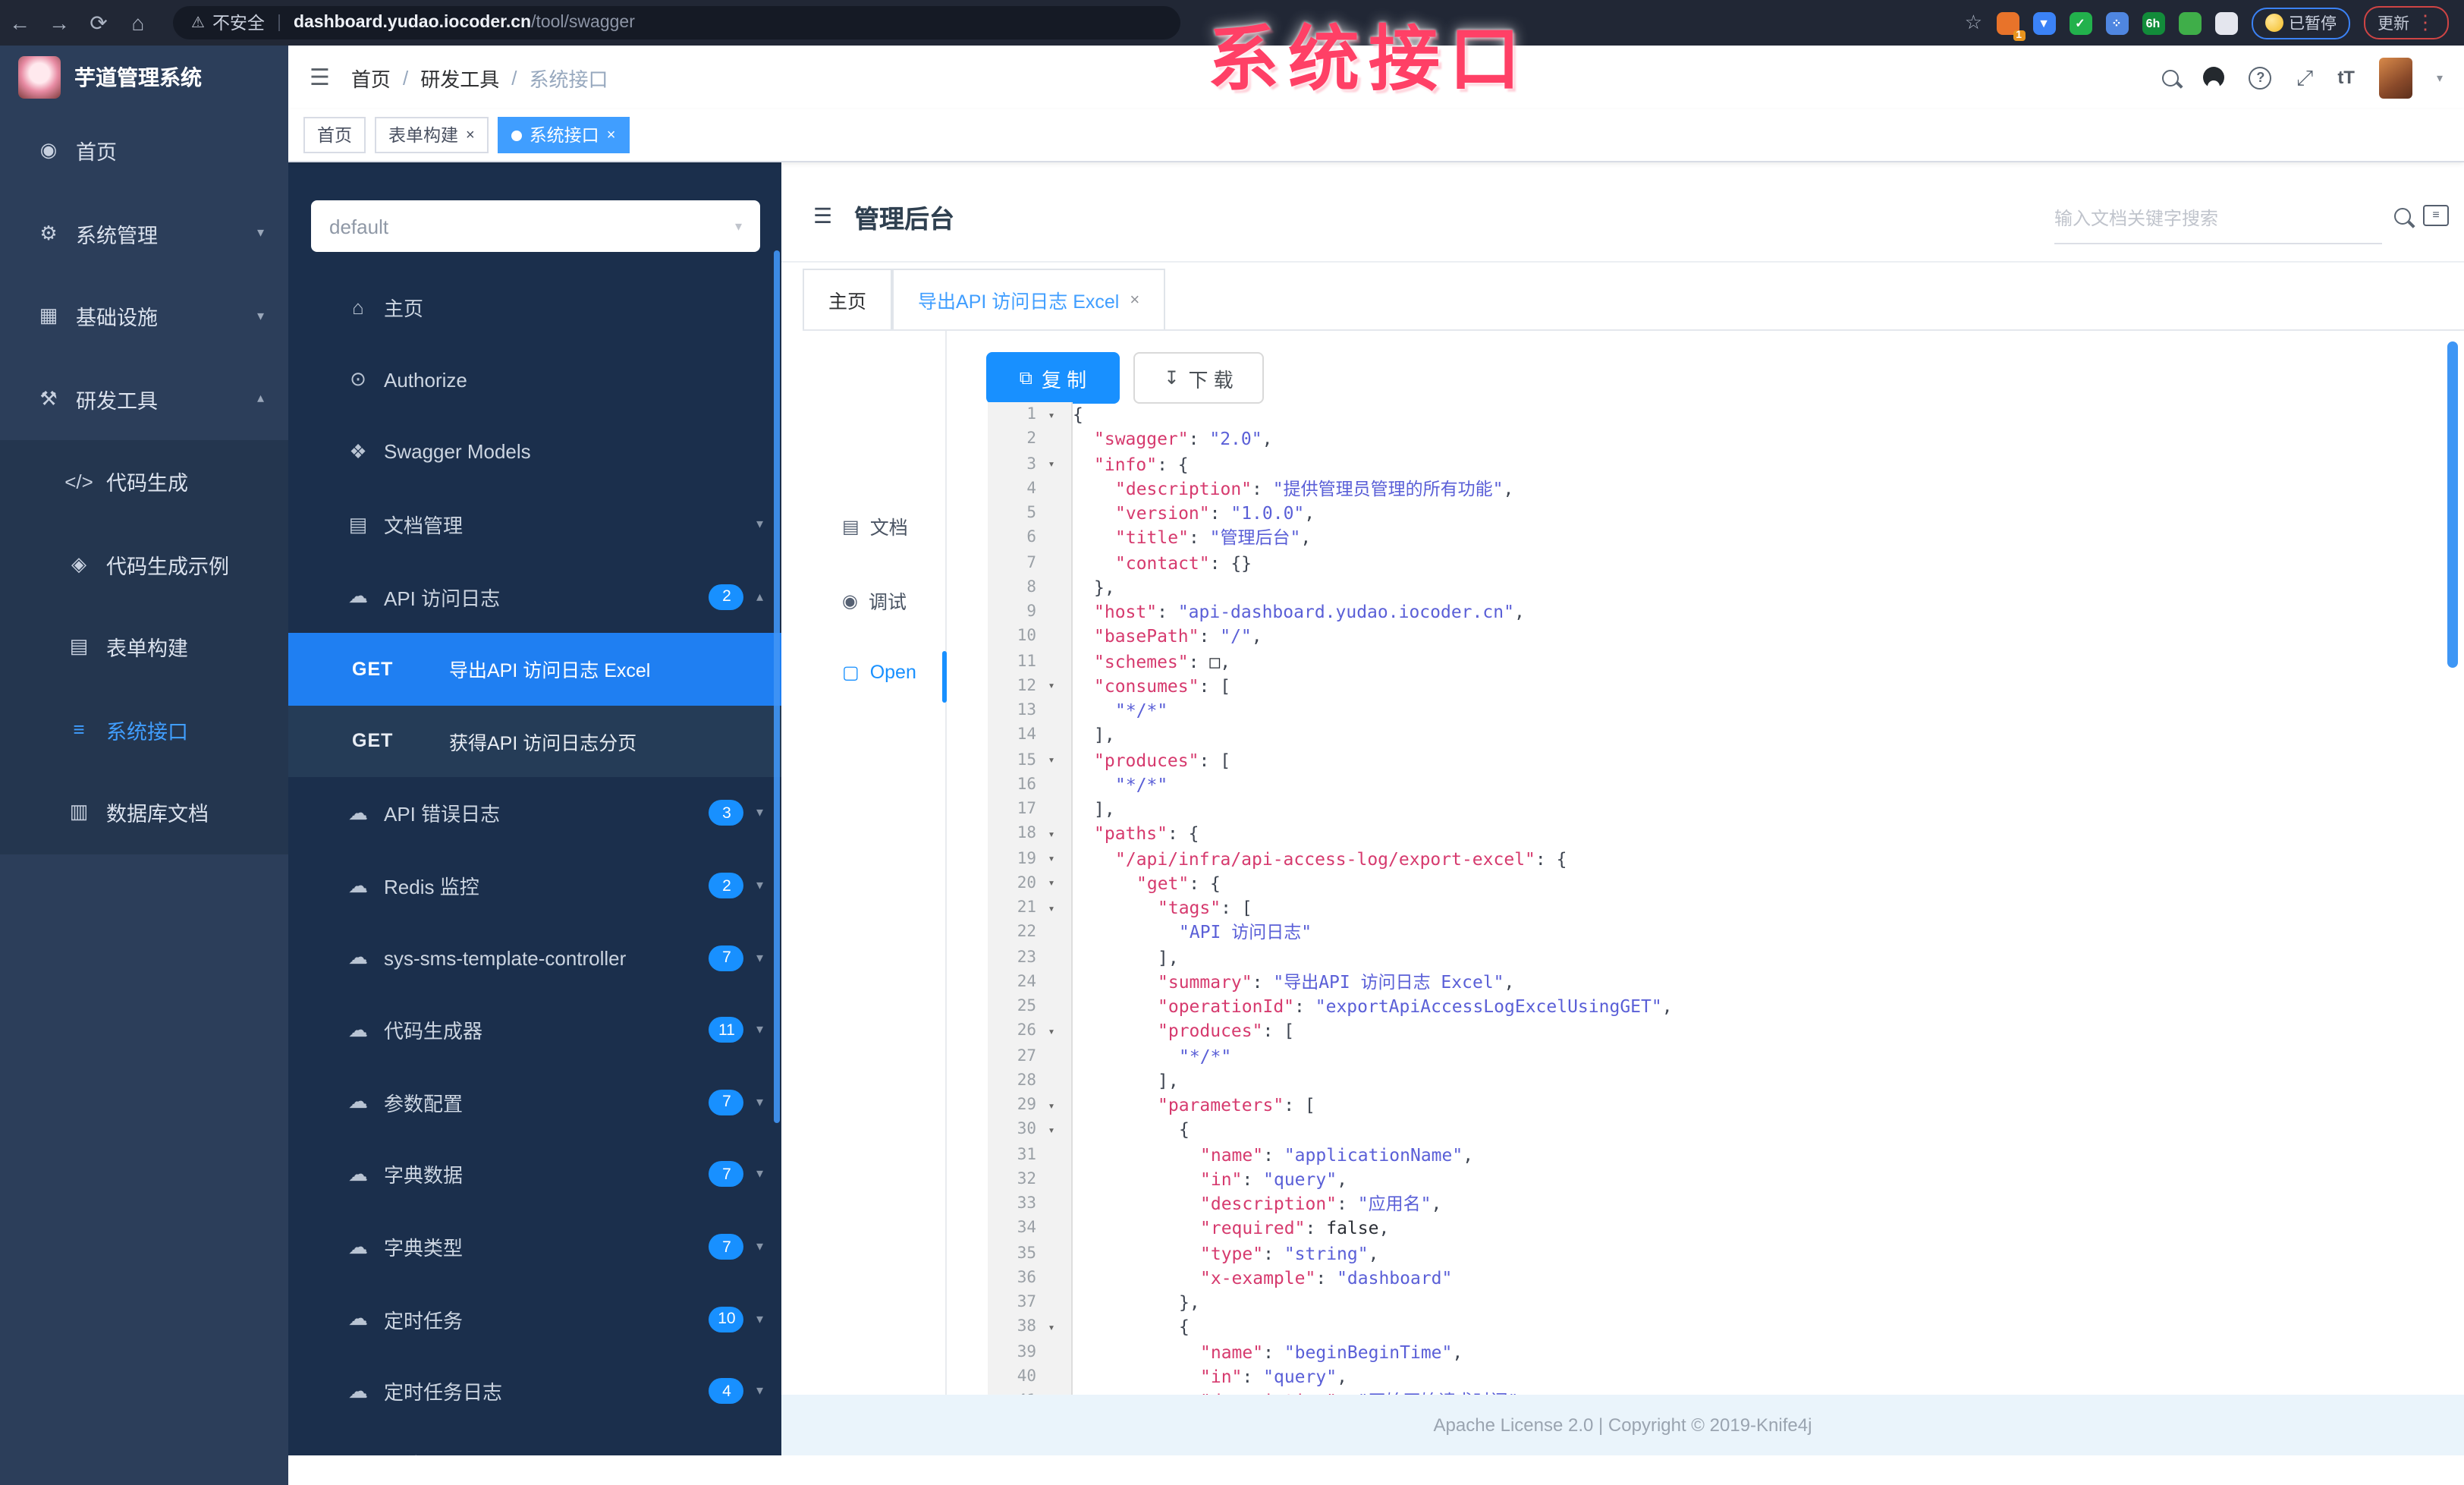 The height and width of the screenshot is (1485, 2464). What do you see at coordinates (59, 23) in the screenshot?
I see `forward-icon: →` at bounding box center [59, 23].